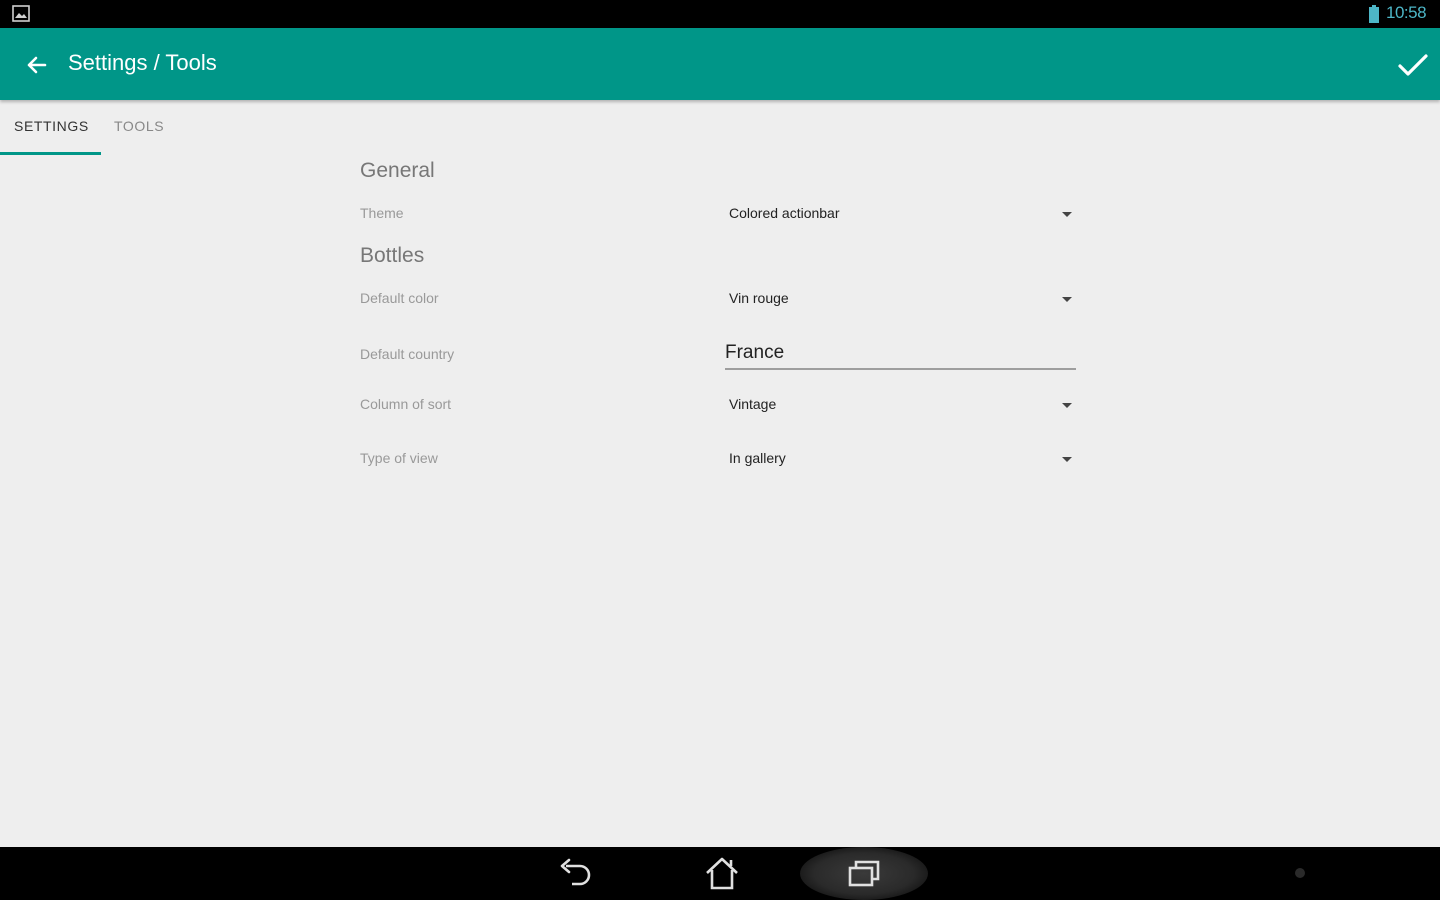  I want to click on home-icon, so click(722, 873).